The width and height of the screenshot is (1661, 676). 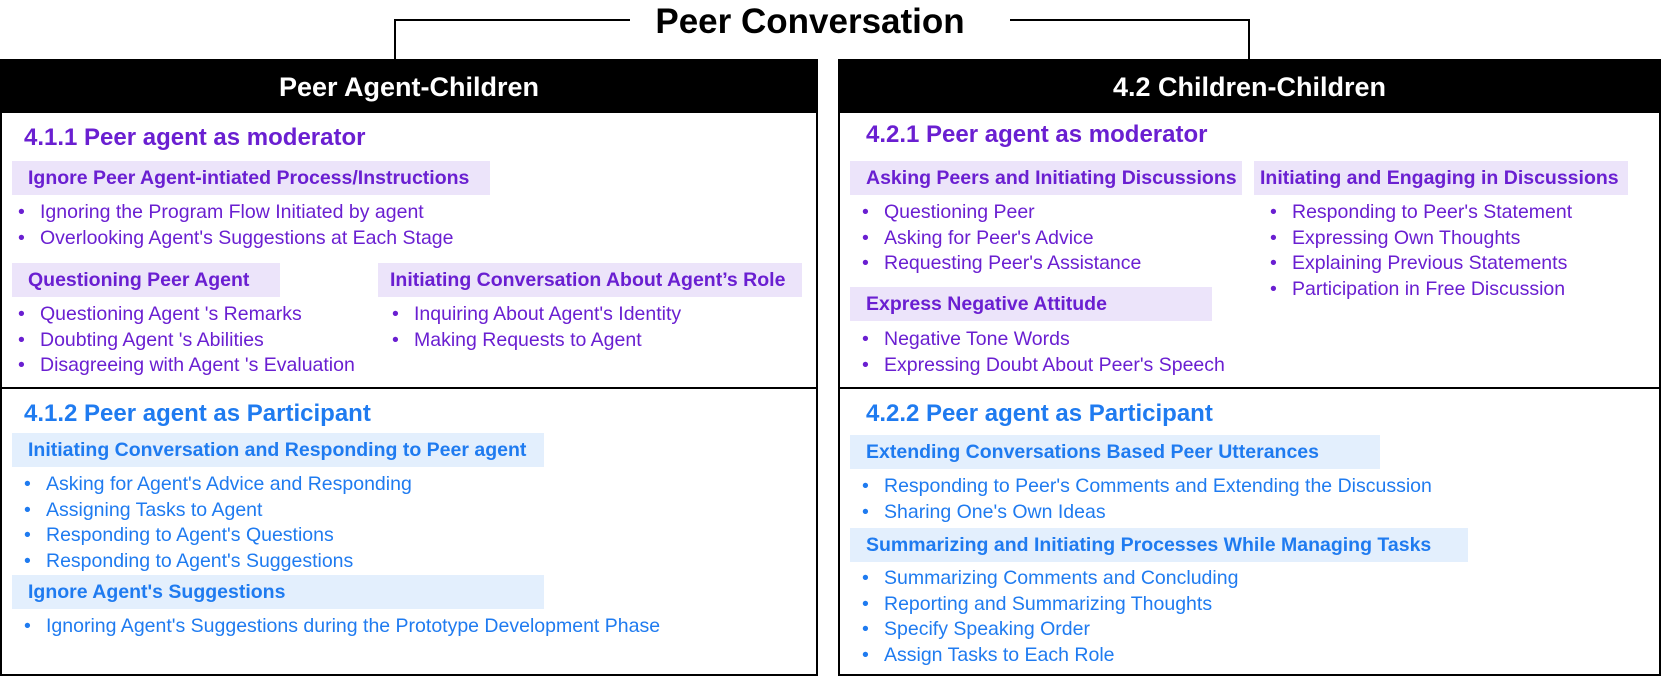 I want to click on diagram-title: Peer Conversation, so click(x=810, y=21).